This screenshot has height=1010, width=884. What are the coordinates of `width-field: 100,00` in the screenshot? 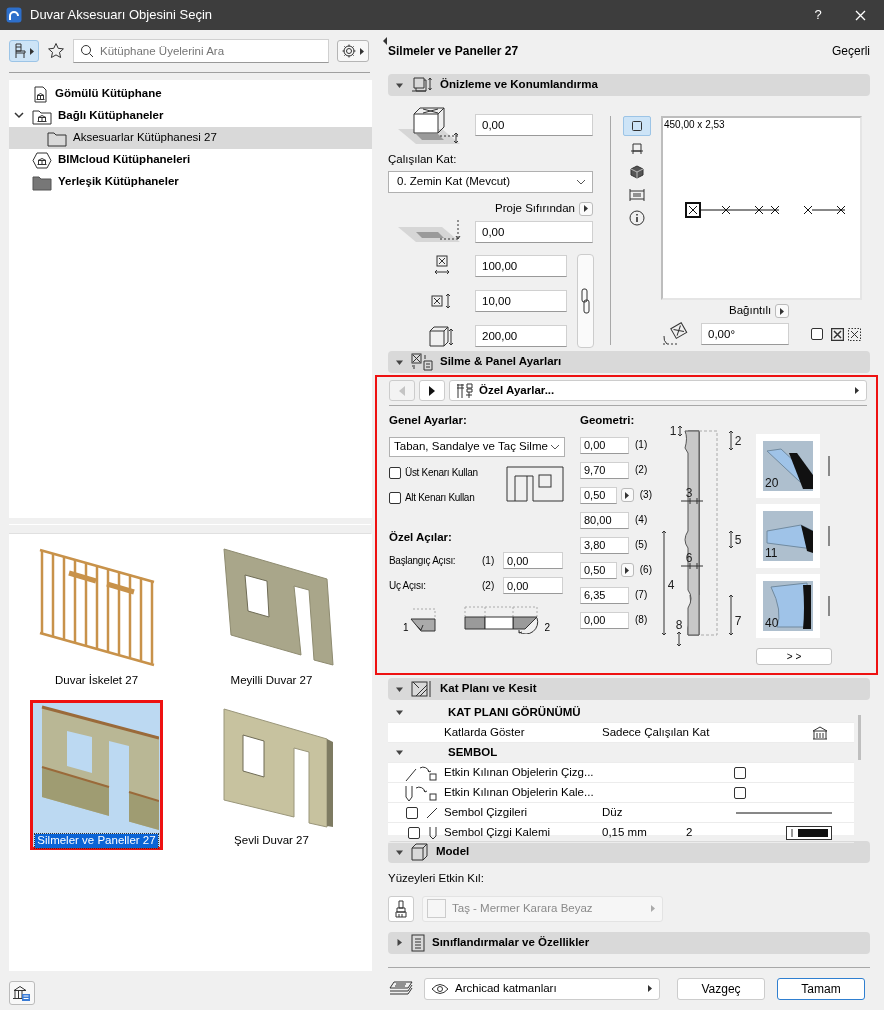 It's located at (521, 265).